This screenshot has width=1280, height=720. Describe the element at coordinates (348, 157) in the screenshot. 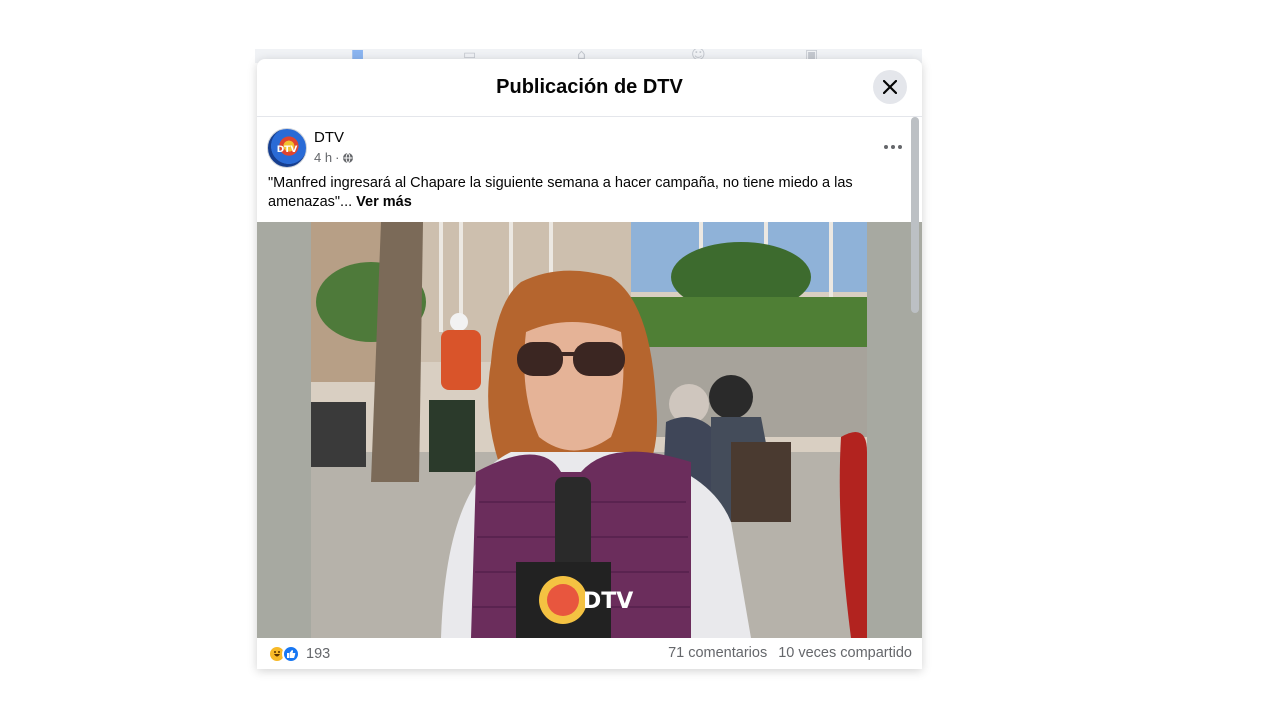

I see `globe-icon` at that location.